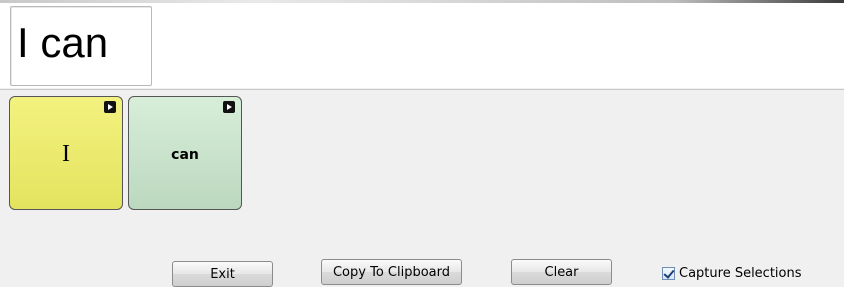 The height and width of the screenshot is (287, 844). I want to click on message-text-field: I can, so click(81, 46).